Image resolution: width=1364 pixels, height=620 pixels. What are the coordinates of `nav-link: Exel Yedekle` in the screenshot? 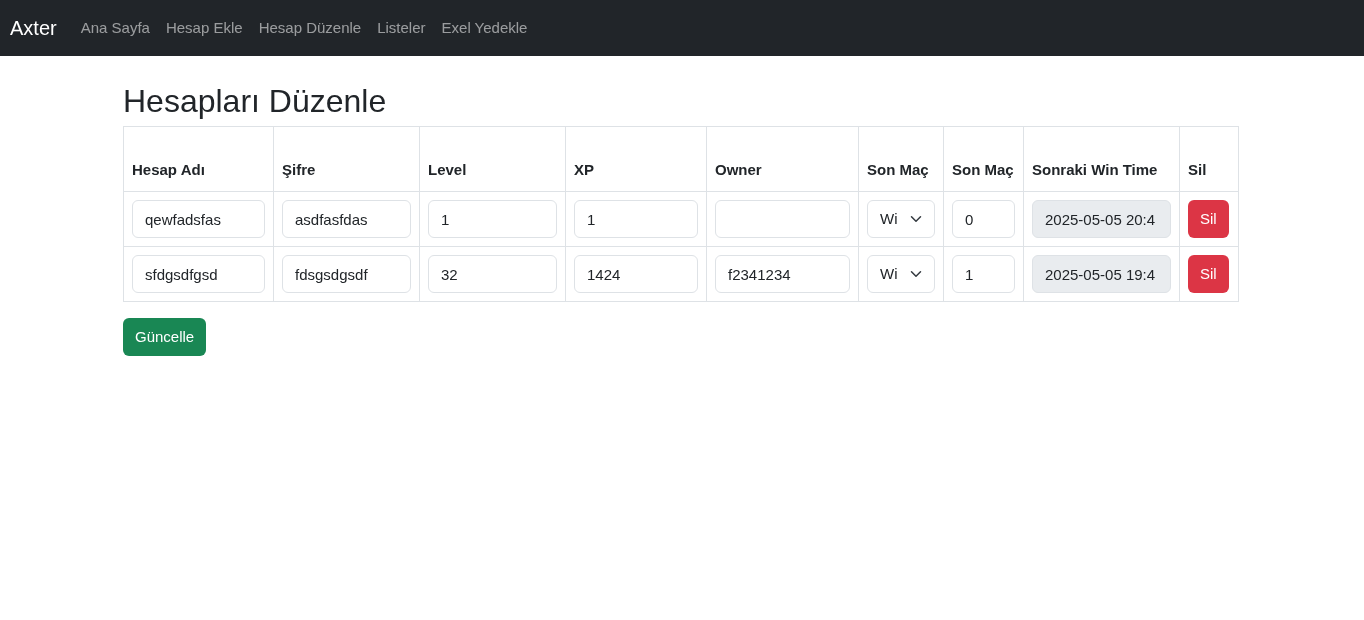 It's located at (484, 28).